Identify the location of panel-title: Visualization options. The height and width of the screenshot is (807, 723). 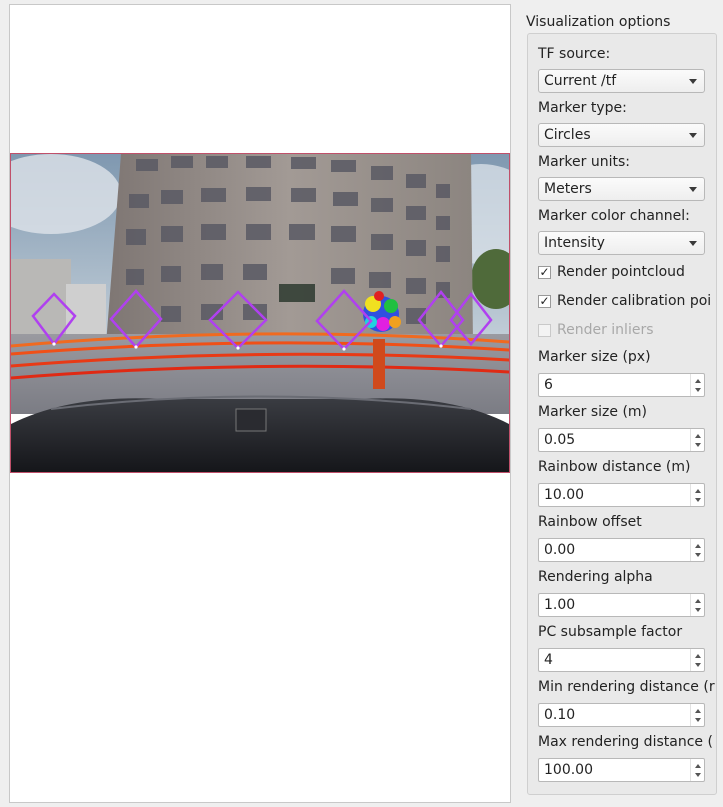
(598, 22).